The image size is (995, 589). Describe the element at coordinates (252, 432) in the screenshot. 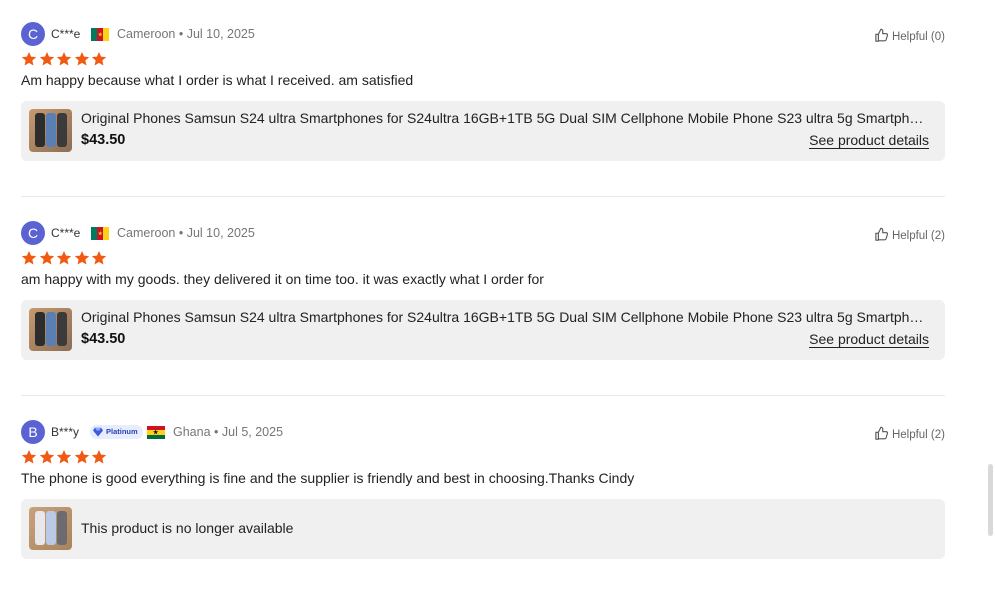

I see `review-date: Jul 5, 2025` at that location.